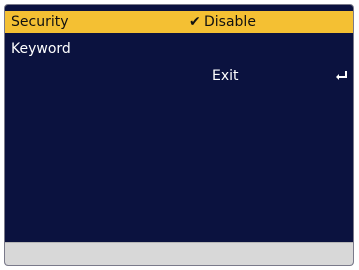 The width and height of the screenshot is (359, 270). Describe the element at coordinates (195, 22) in the screenshot. I see `check-icon: ✔` at that location.